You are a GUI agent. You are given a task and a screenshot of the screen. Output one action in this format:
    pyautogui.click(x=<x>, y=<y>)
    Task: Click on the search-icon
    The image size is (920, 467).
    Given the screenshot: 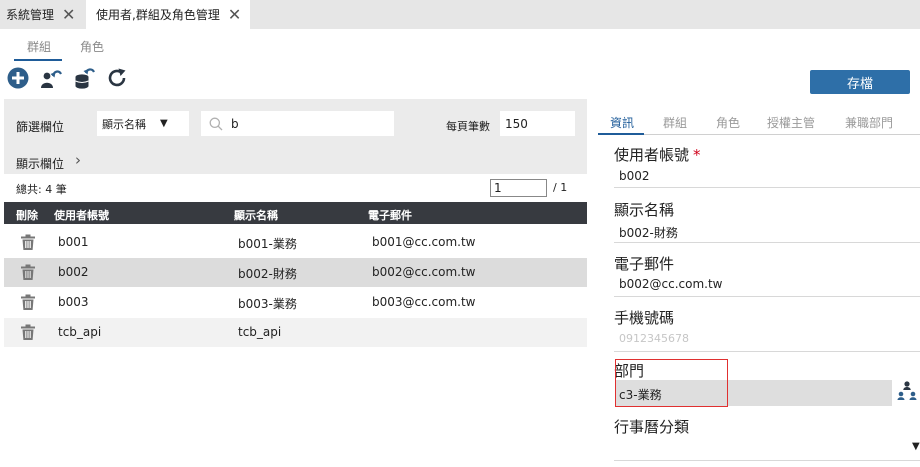 What is the action you would take?
    pyautogui.click(x=216, y=123)
    